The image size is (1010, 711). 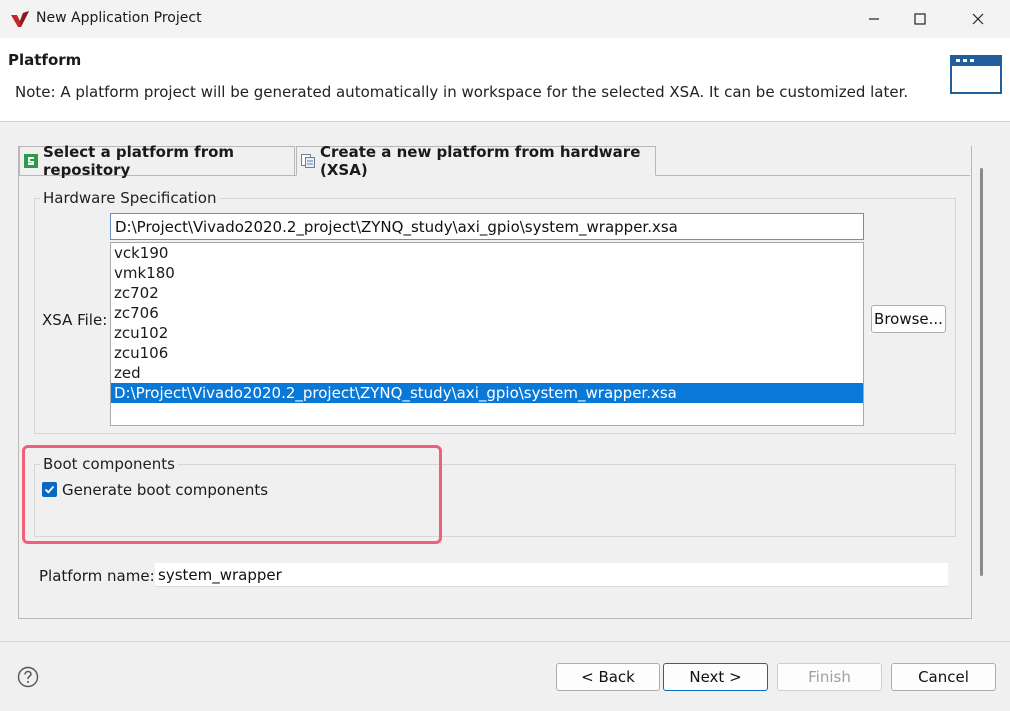 I want to click on list-item: zc702, so click(x=487, y=293).